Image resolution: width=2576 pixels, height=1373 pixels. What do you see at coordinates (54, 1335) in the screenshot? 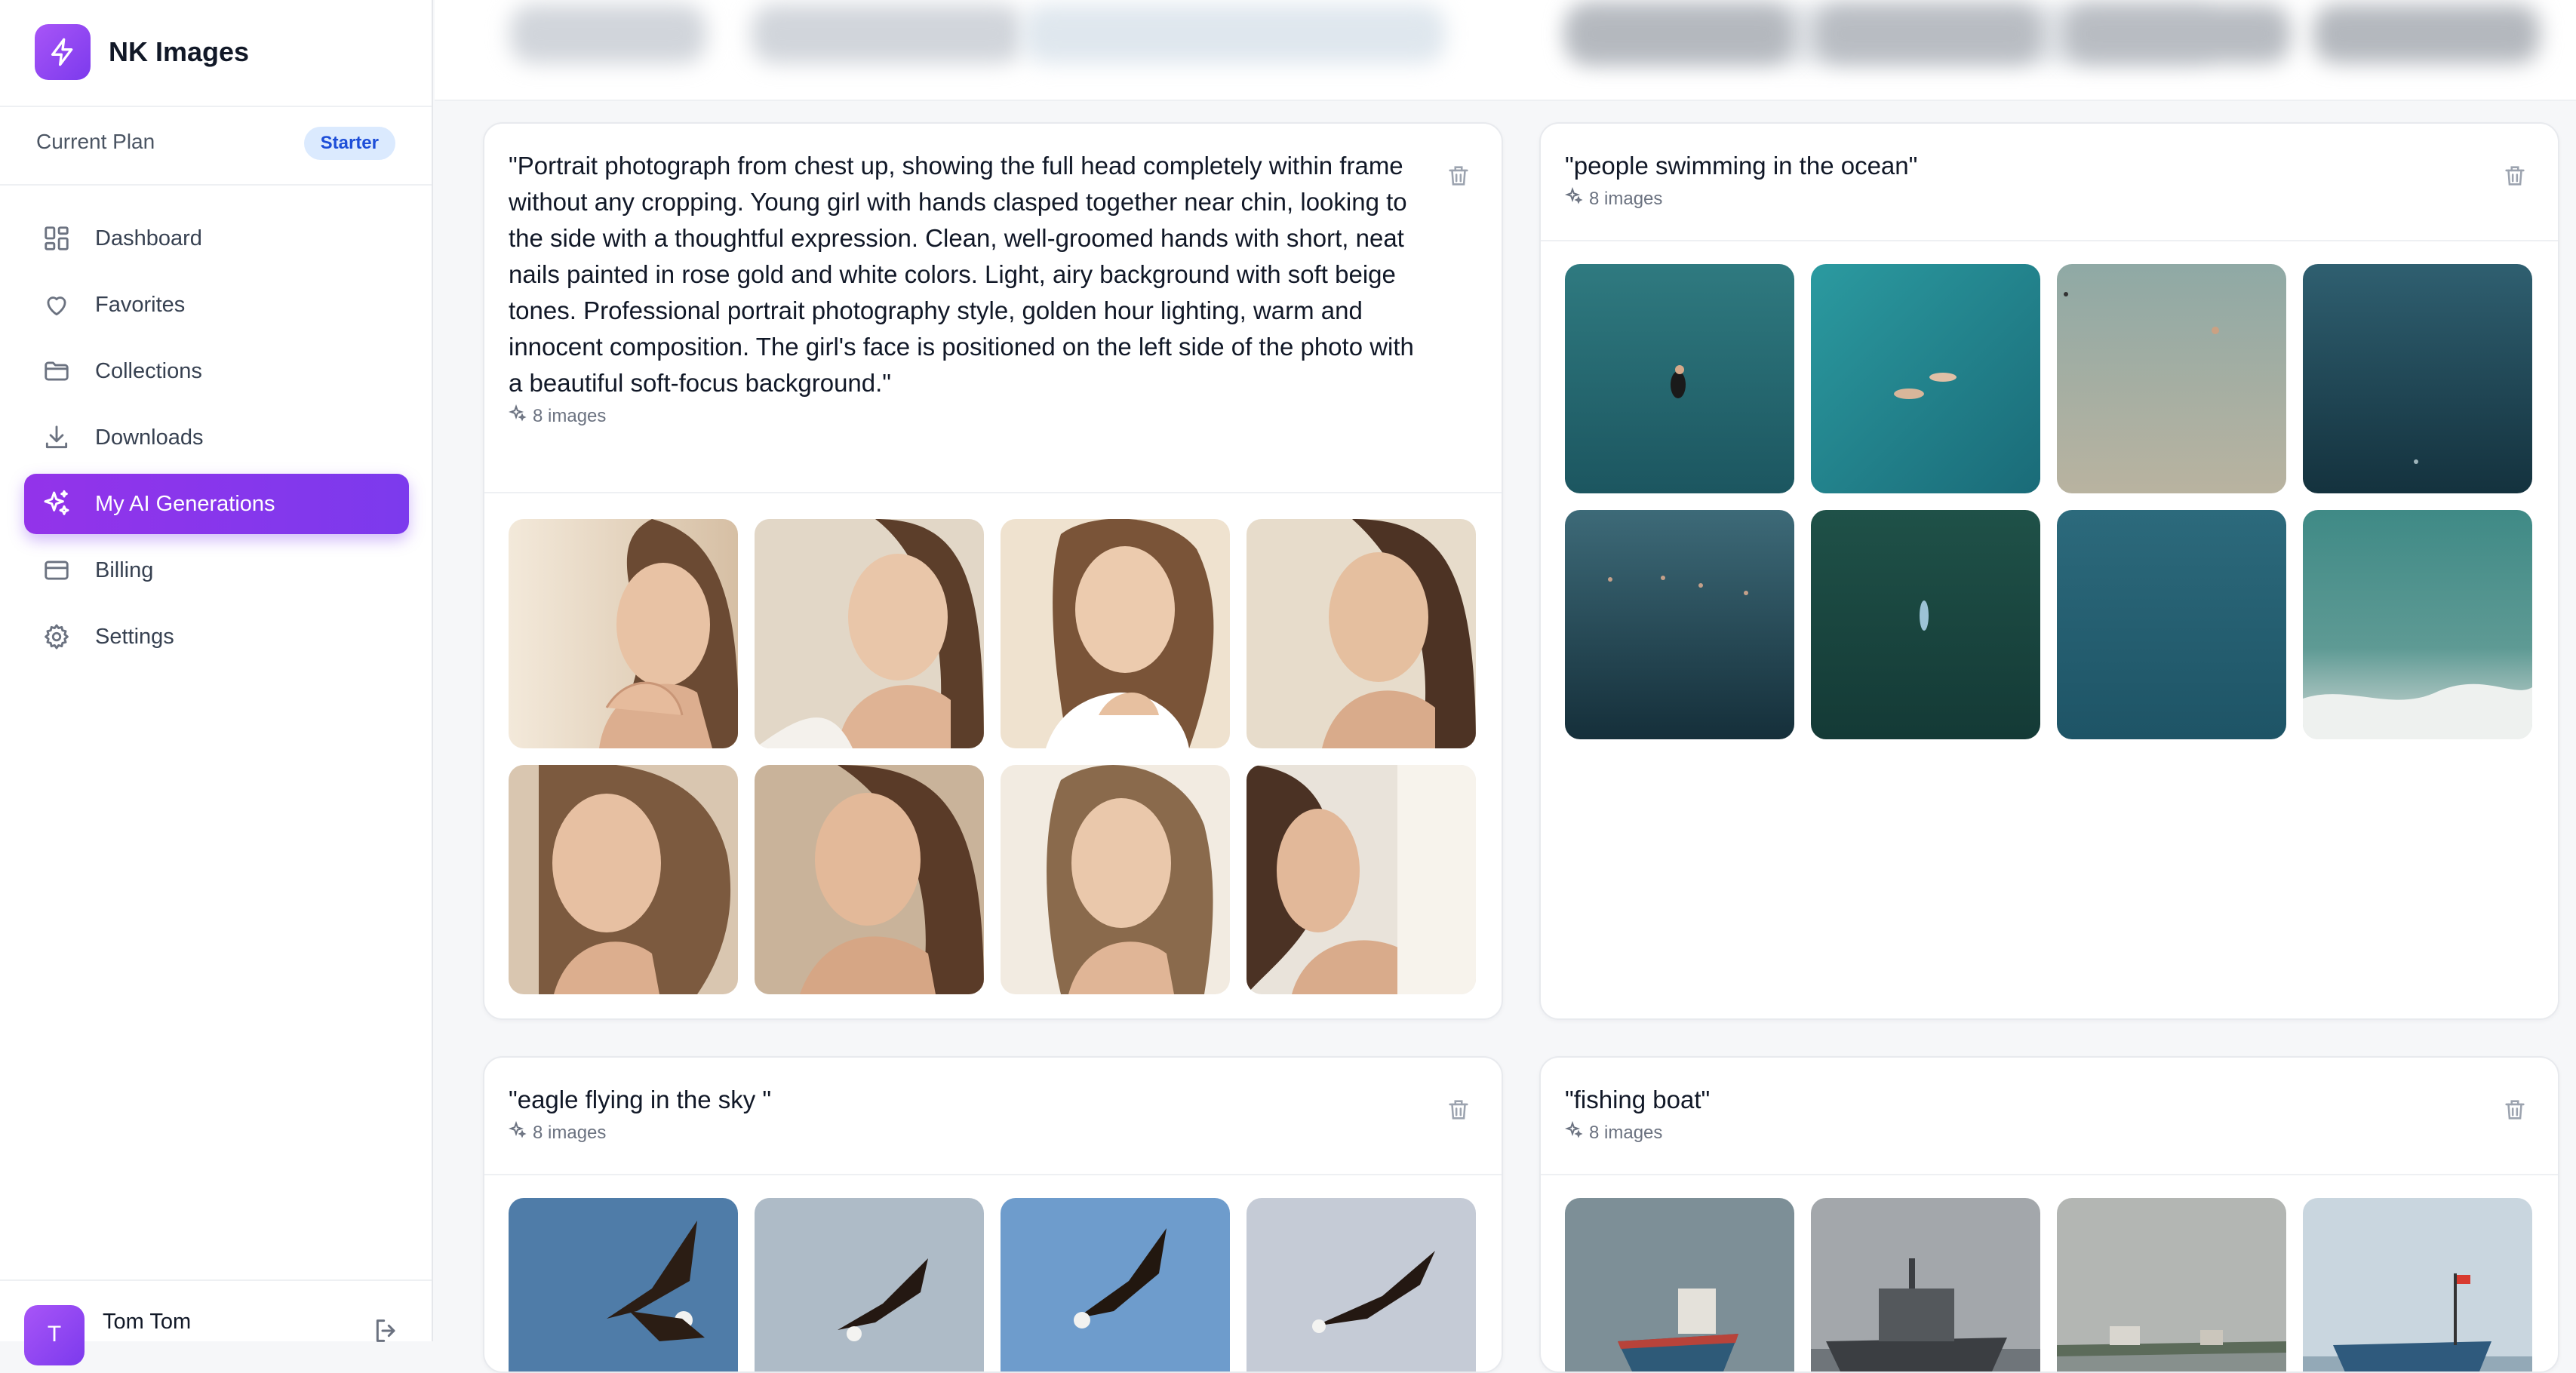
I see `avatar: T` at bounding box center [54, 1335].